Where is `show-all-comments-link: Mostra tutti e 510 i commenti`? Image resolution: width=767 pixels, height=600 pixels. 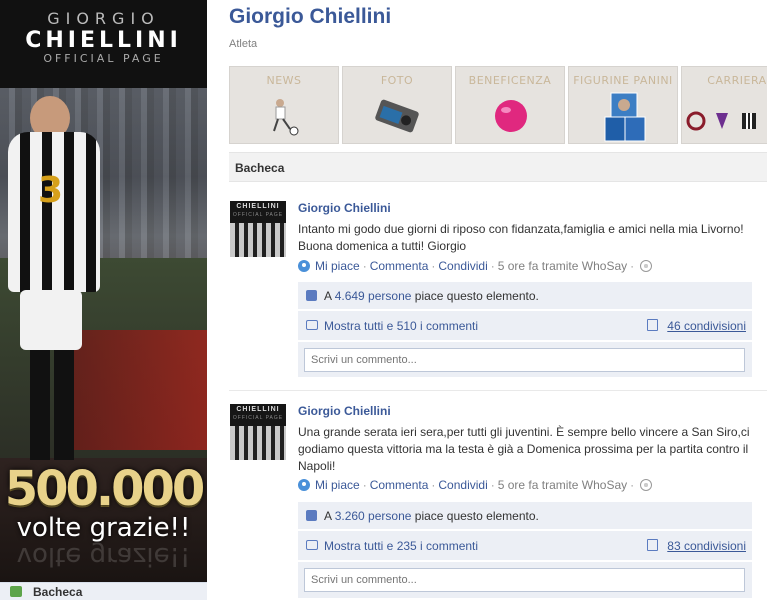
show-all-comments-link: Mostra tutti e 510 i commenti is located at coordinates (401, 326).